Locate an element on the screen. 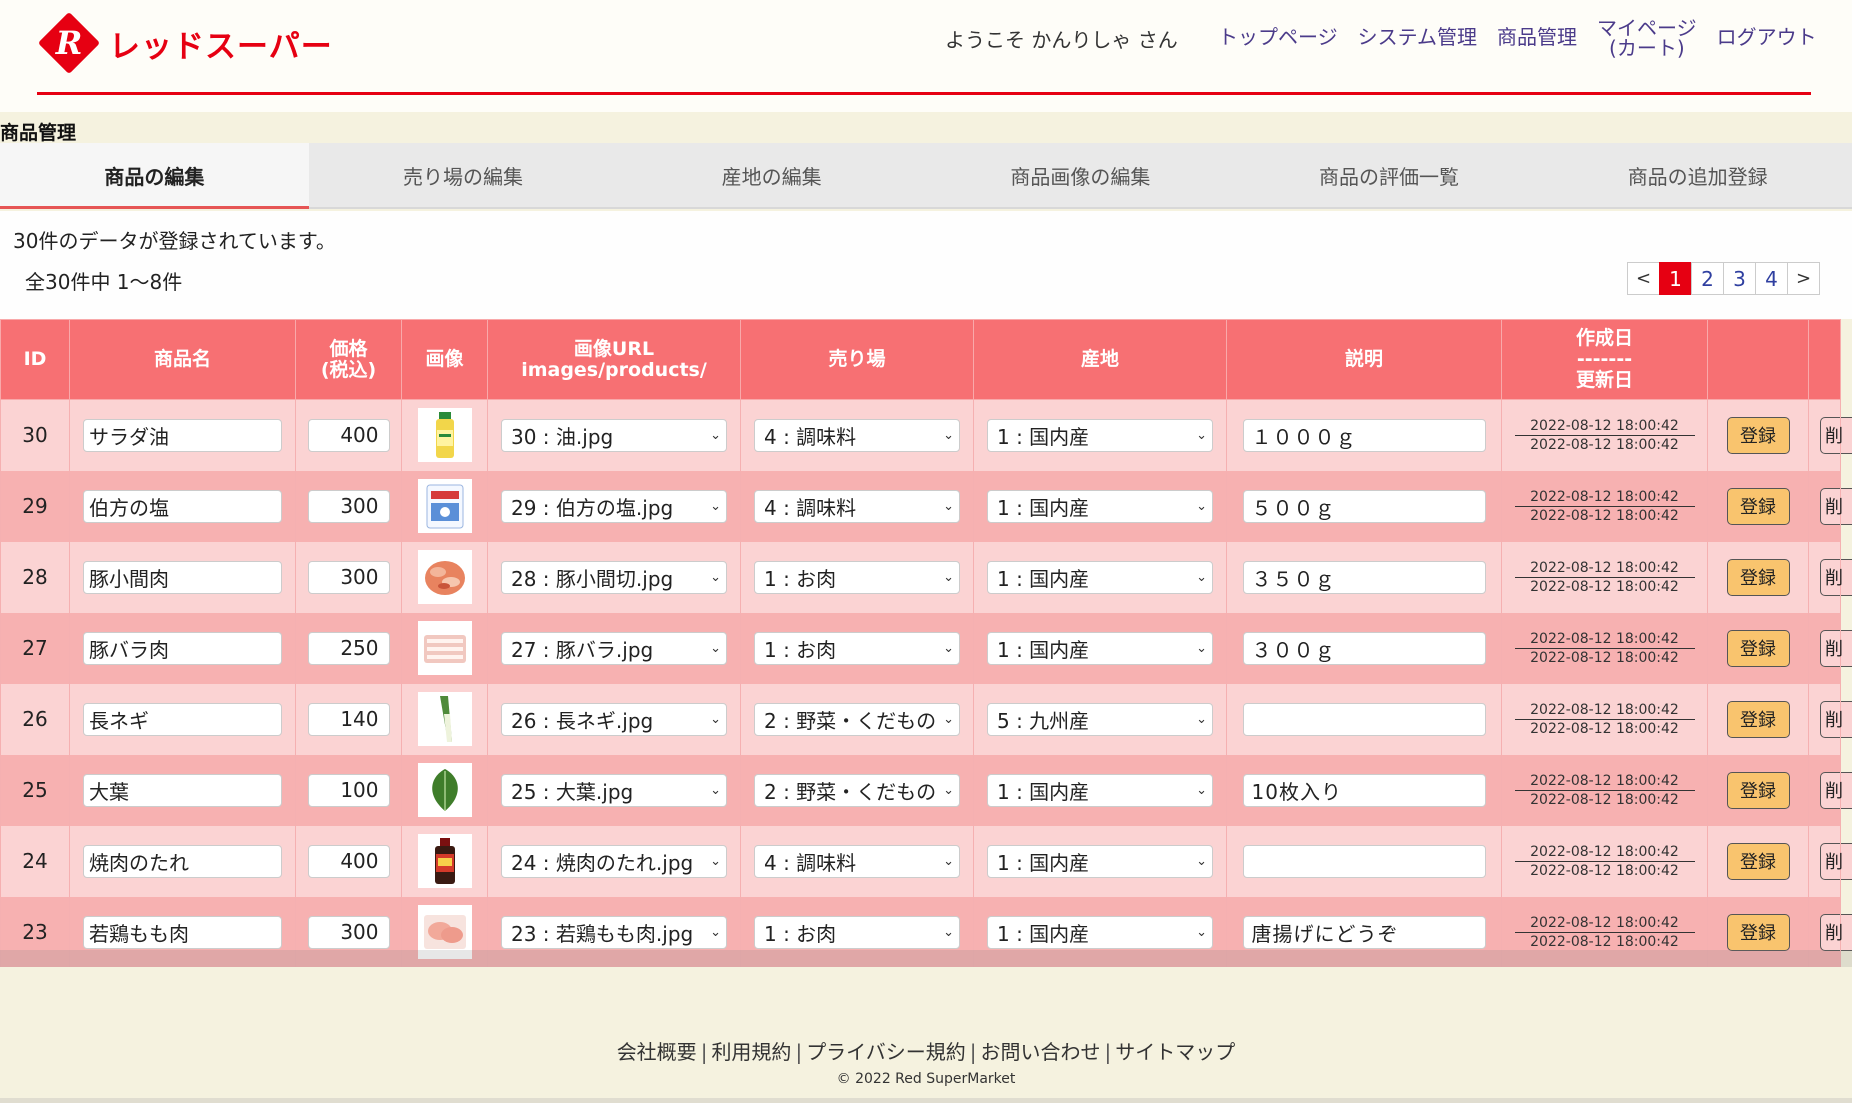 This screenshot has height=1103, width=1852. product-name-input: 伯方の塩 is located at coordinates (182, 506).